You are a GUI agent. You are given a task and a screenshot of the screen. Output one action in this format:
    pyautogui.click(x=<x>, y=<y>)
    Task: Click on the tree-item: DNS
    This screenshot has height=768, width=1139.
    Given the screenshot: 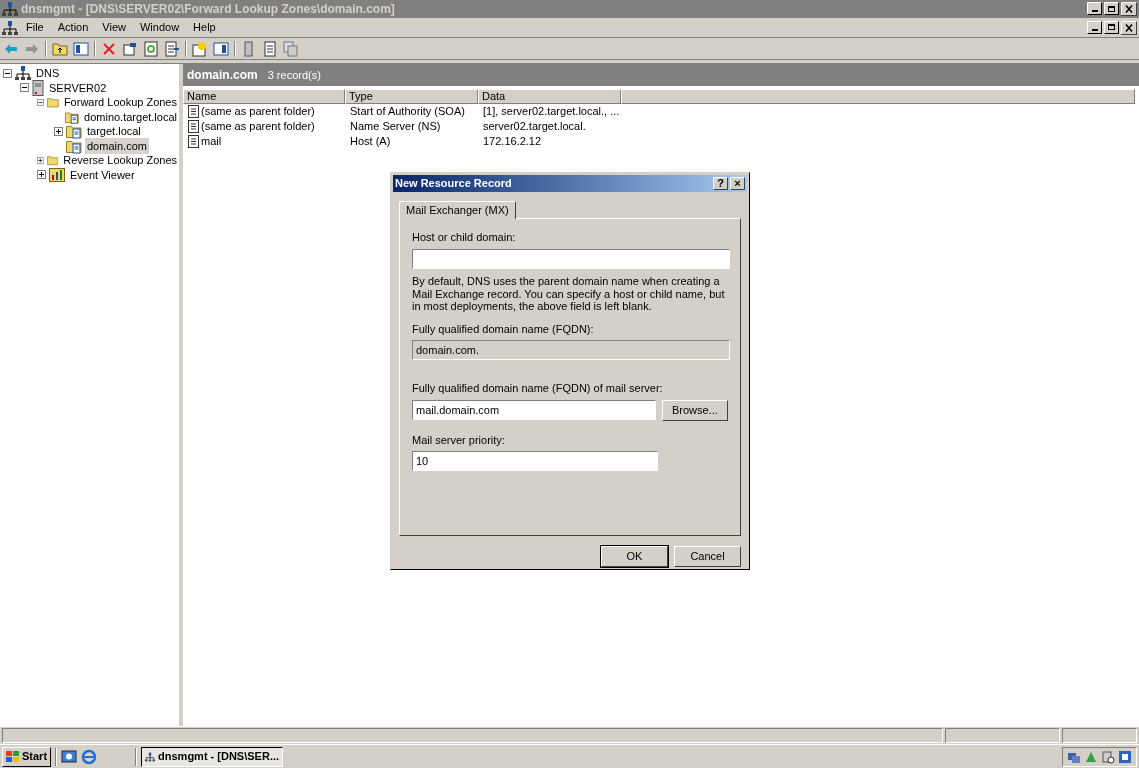 What is the action you would take?
    pyautogui.click(x=48, y=73)
    